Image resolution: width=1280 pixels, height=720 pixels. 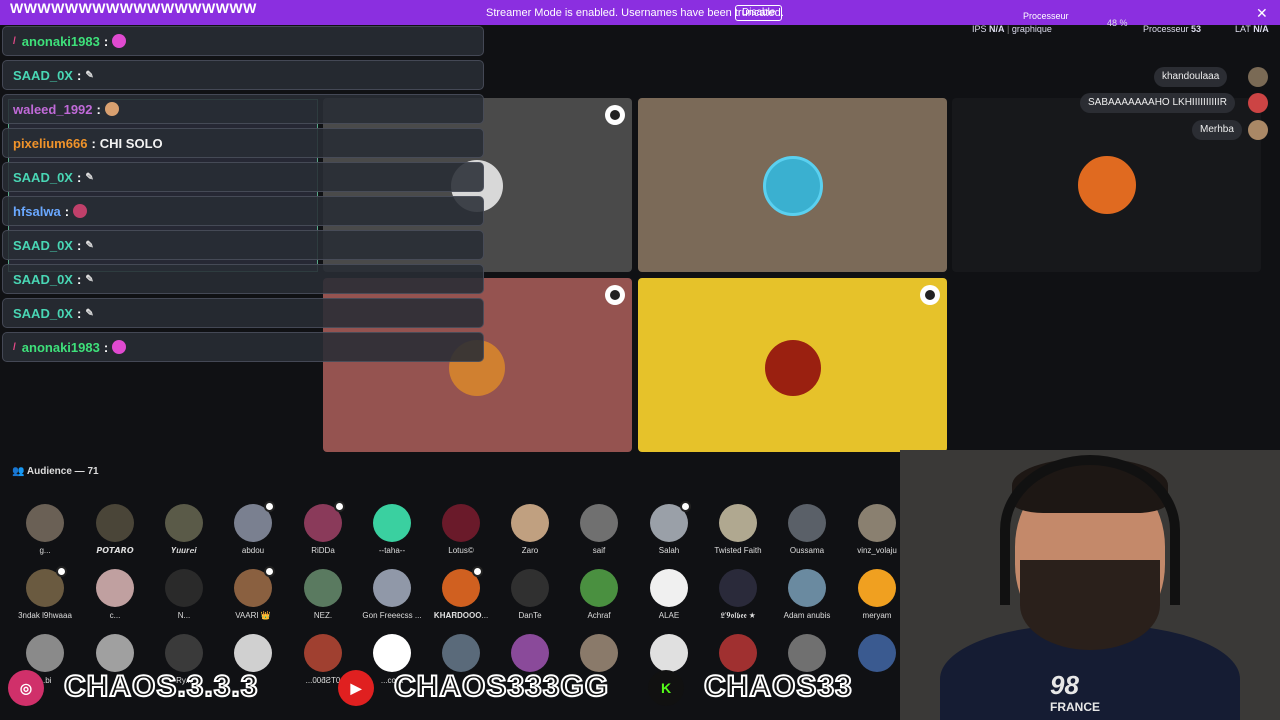 What do you see at coordinates (1075, 707) in the screenshot?
I see `shirt-country: FRANCE` at bounding box center [1075, 707].